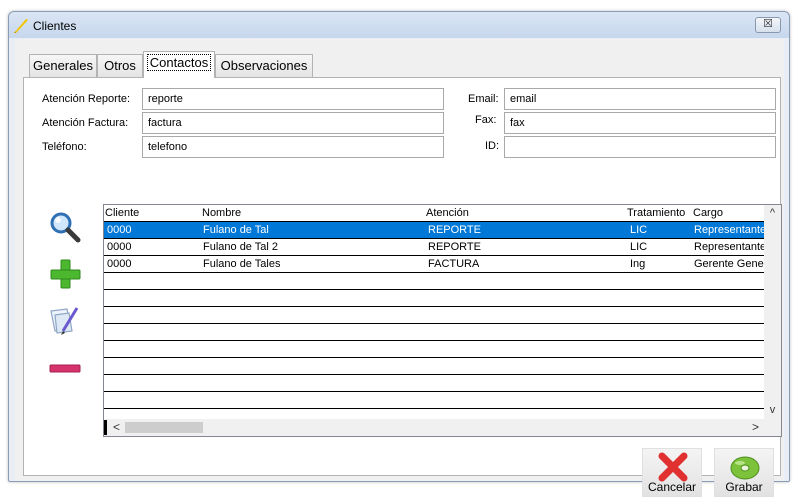 The height and width of the screenshot is (497, 805). I want to click on save-label: Grabar, so click(744, 487).